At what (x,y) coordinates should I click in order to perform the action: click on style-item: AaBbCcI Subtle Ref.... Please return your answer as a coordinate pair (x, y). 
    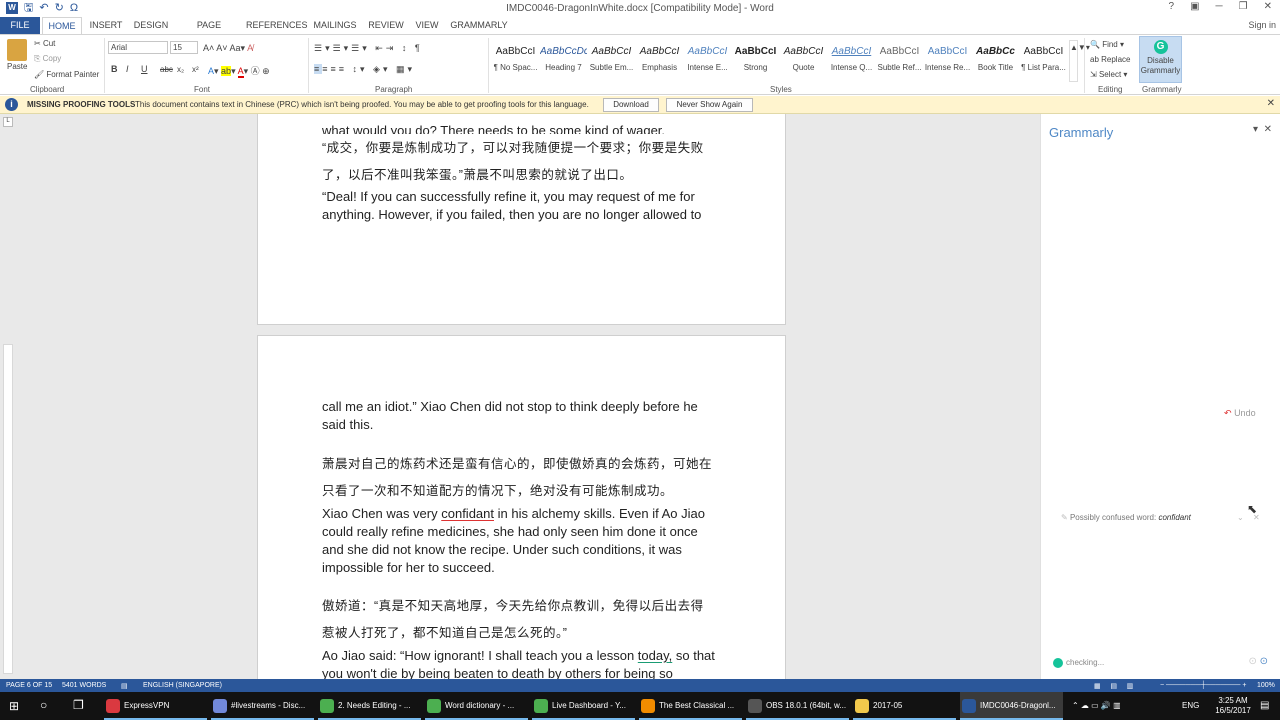
    Looking at the image, I should click on (899, 60).